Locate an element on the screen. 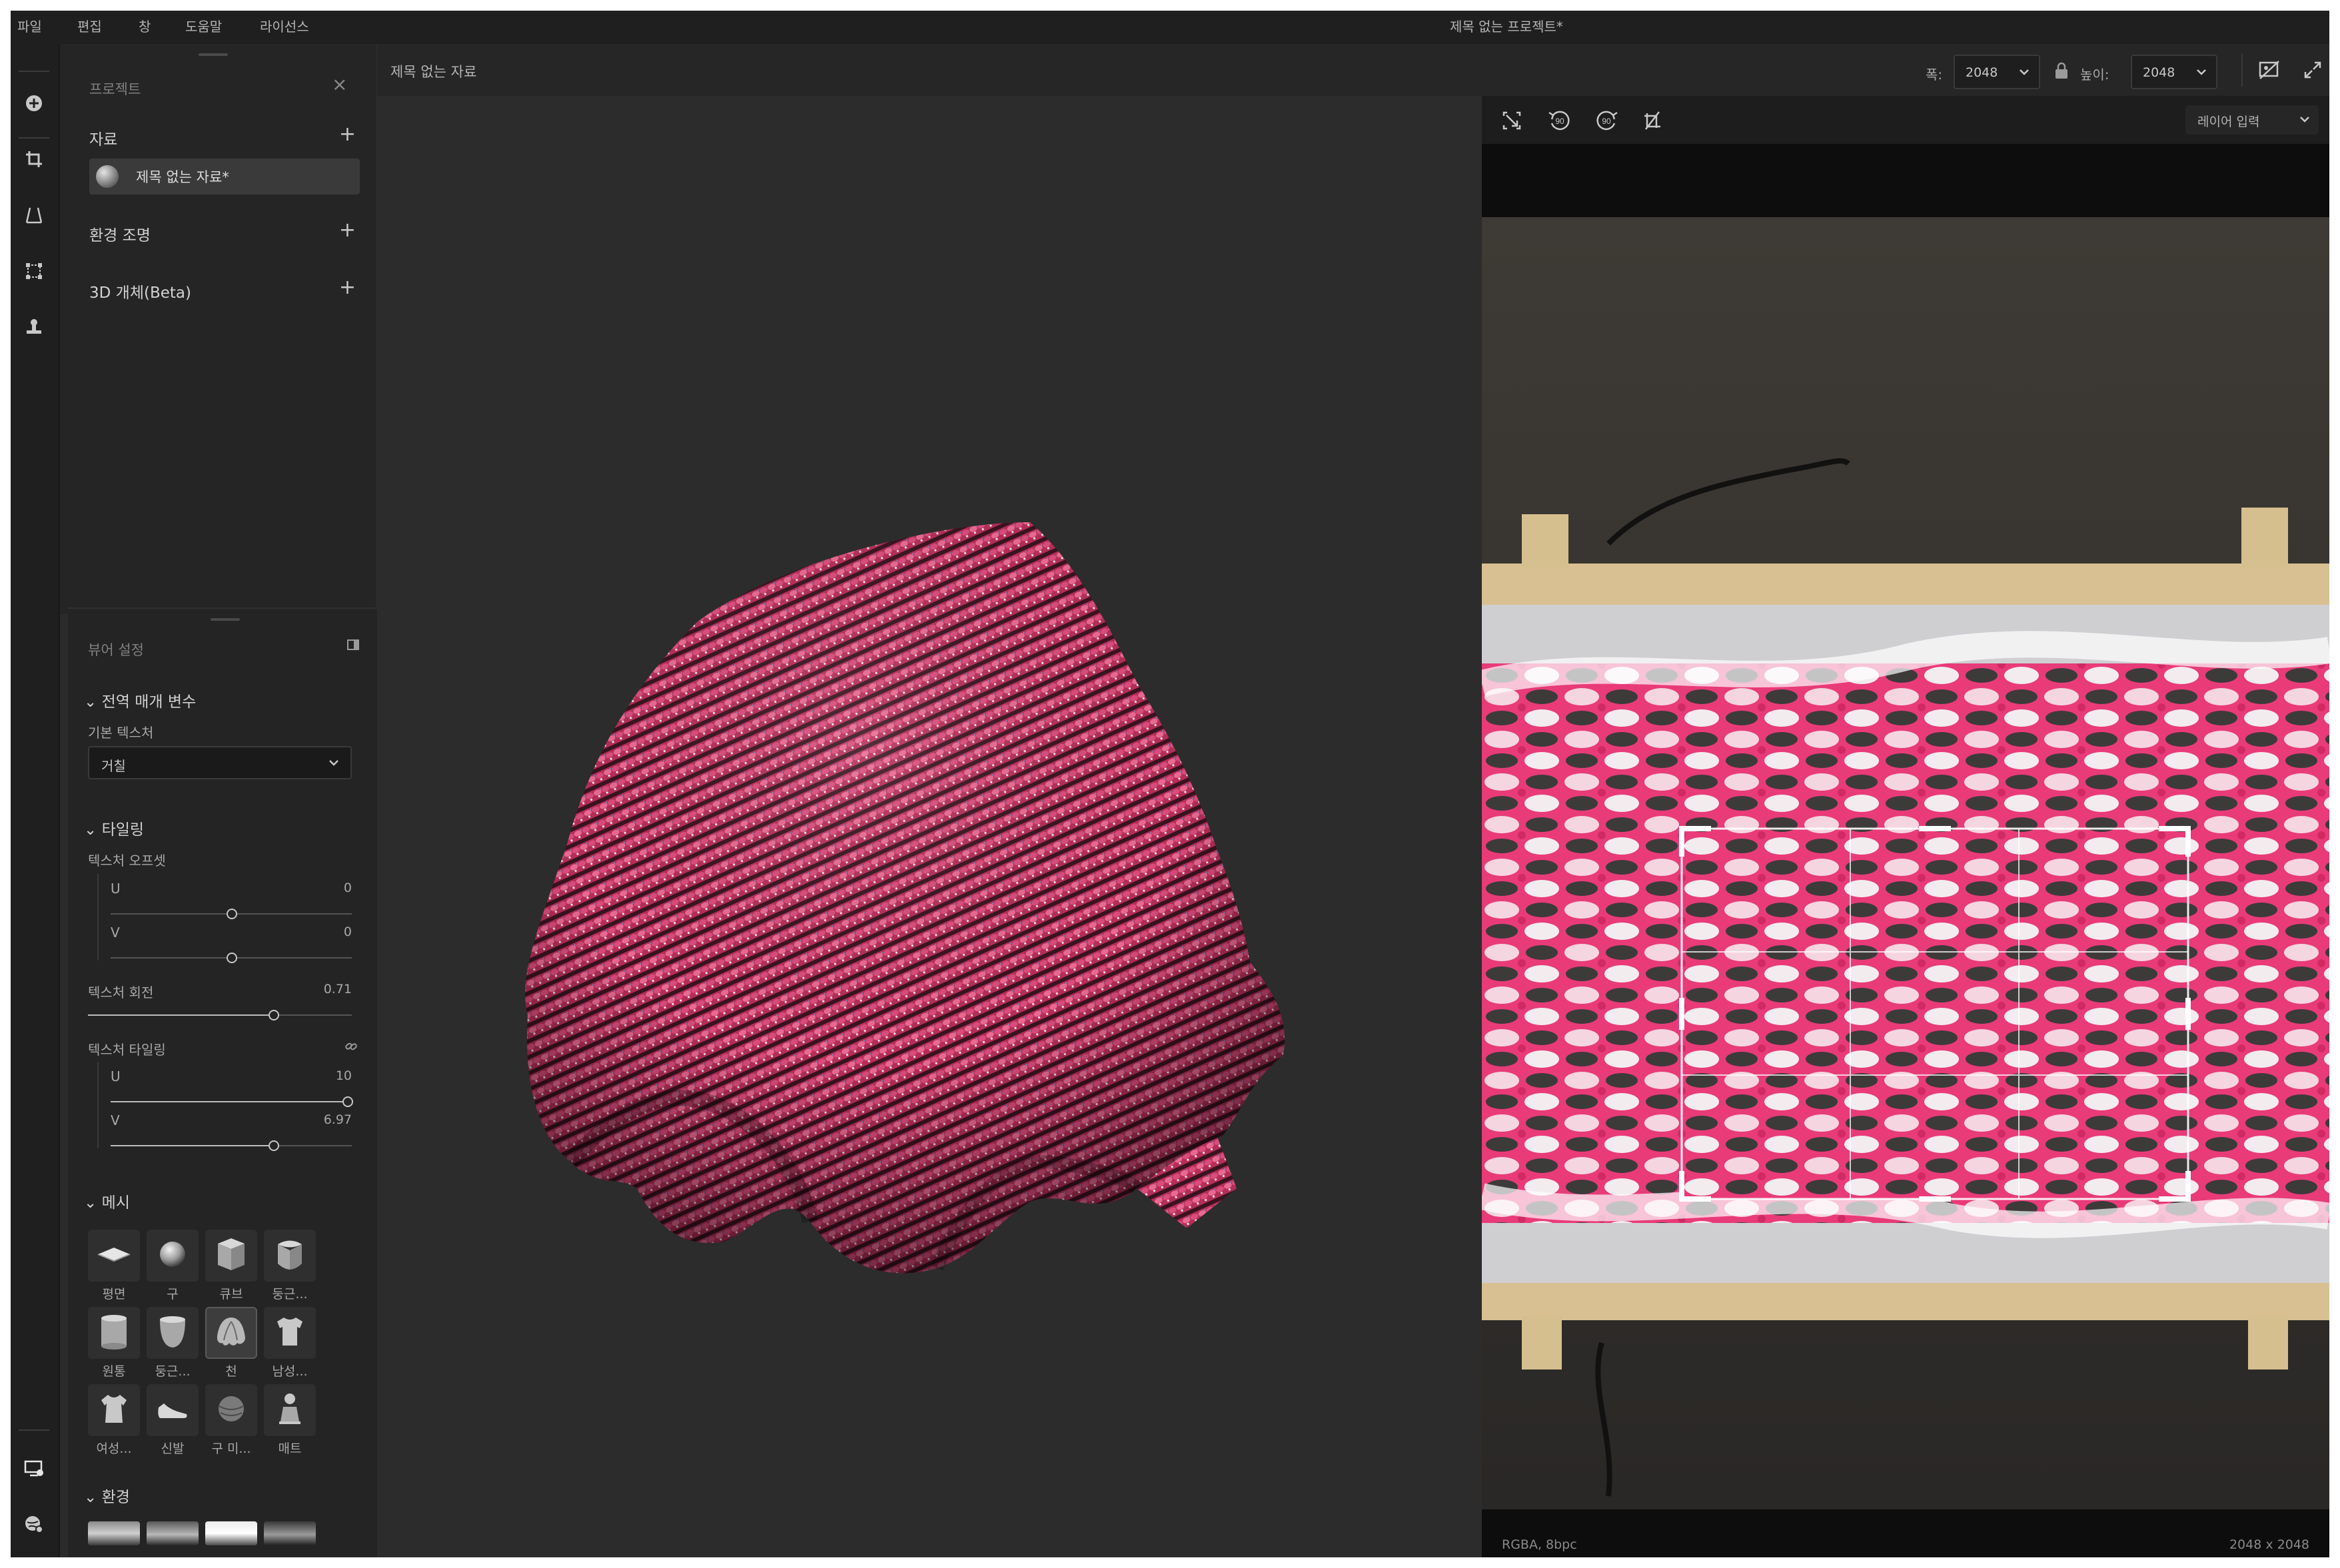 Image resolution: width=2340 pixels, height=1568 pixels. menu-license: 라이선스 is located at coordinates (284, 26).